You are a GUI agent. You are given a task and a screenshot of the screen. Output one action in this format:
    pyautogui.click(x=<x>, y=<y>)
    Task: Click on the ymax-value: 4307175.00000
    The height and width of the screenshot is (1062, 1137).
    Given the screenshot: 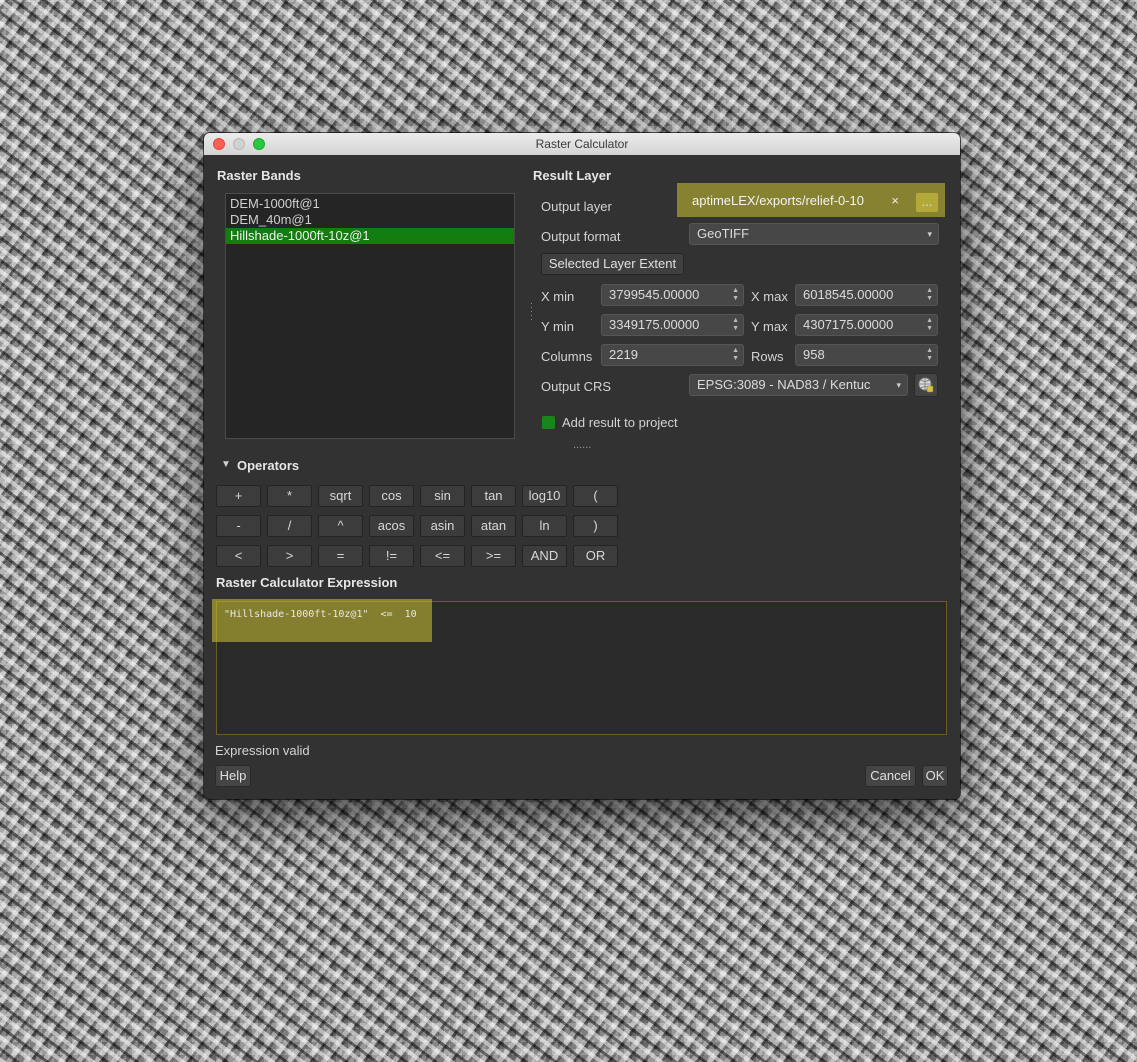 What is the action you would take?
    pyautogui.click(x=848, y=324)
    